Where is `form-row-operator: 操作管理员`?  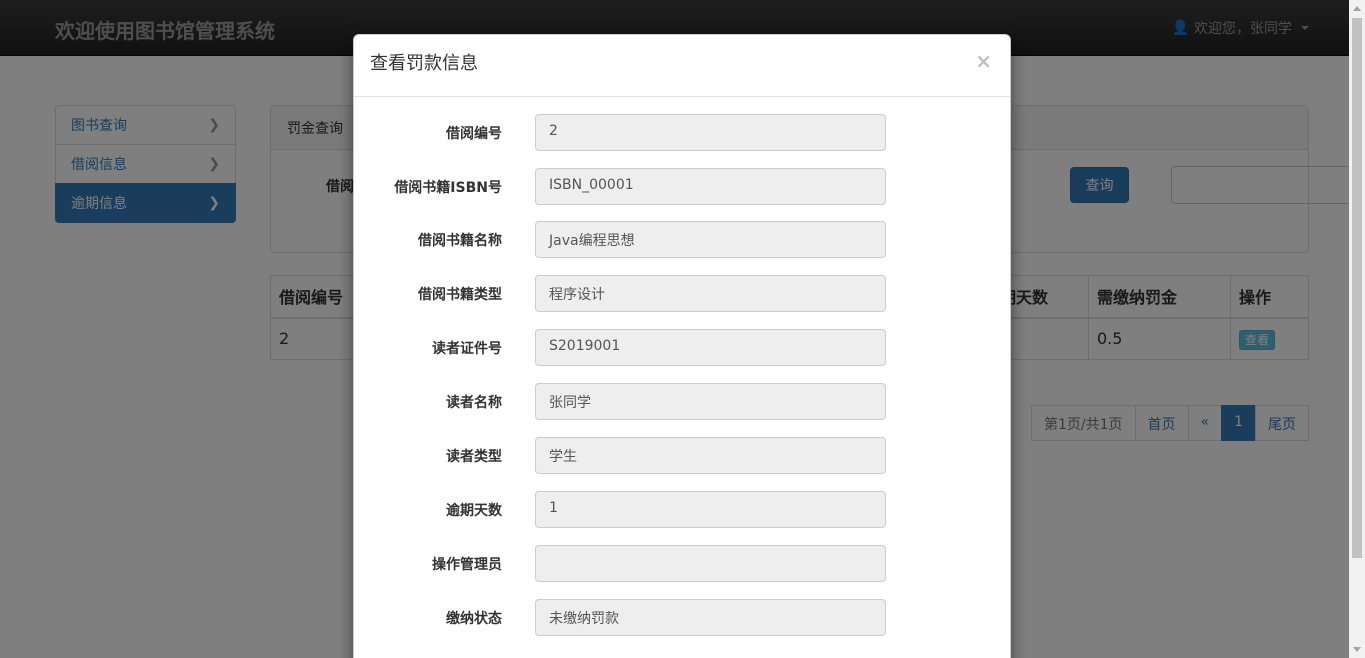 form-row-operator: 操作管理员 is located at coordinates (683, 564).